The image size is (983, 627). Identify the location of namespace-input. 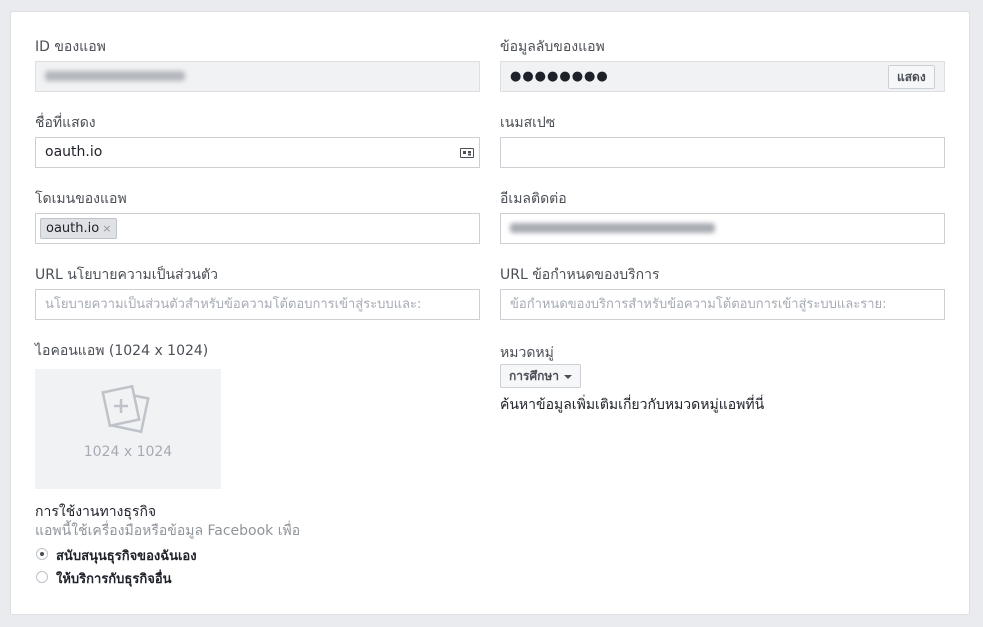
(722, 152).